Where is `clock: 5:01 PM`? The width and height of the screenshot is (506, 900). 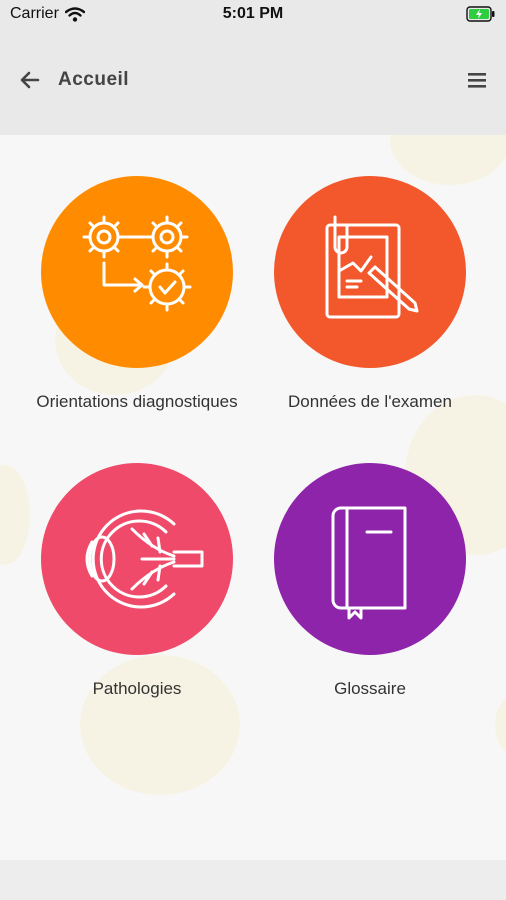 clock: 5:01 PM is located at coordinates (253, 13).